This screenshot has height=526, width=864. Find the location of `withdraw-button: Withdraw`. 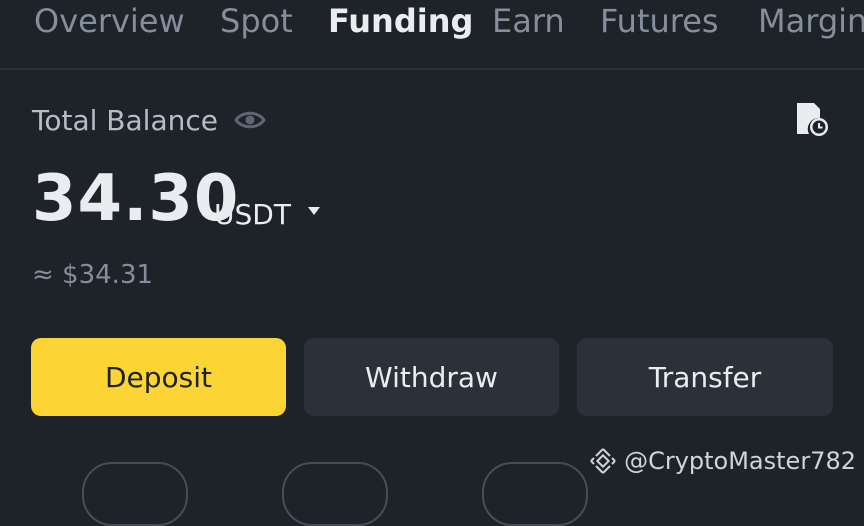

withdraw-button: Withdraw is located at coordinates (431, 377).